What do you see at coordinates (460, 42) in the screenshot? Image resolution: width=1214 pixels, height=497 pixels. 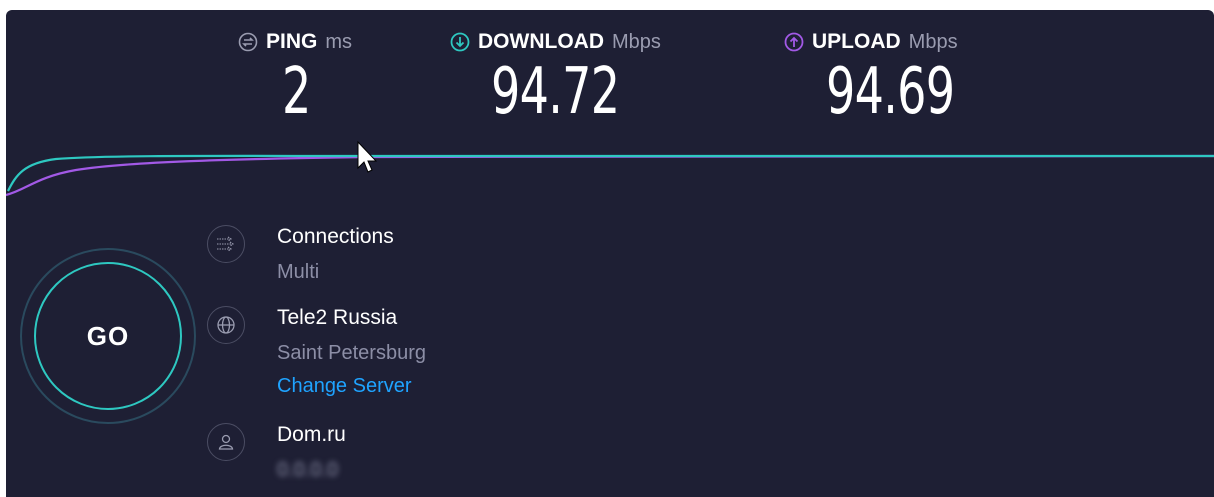 I see `download-arrow-icon` at bounding box center [460, 42].